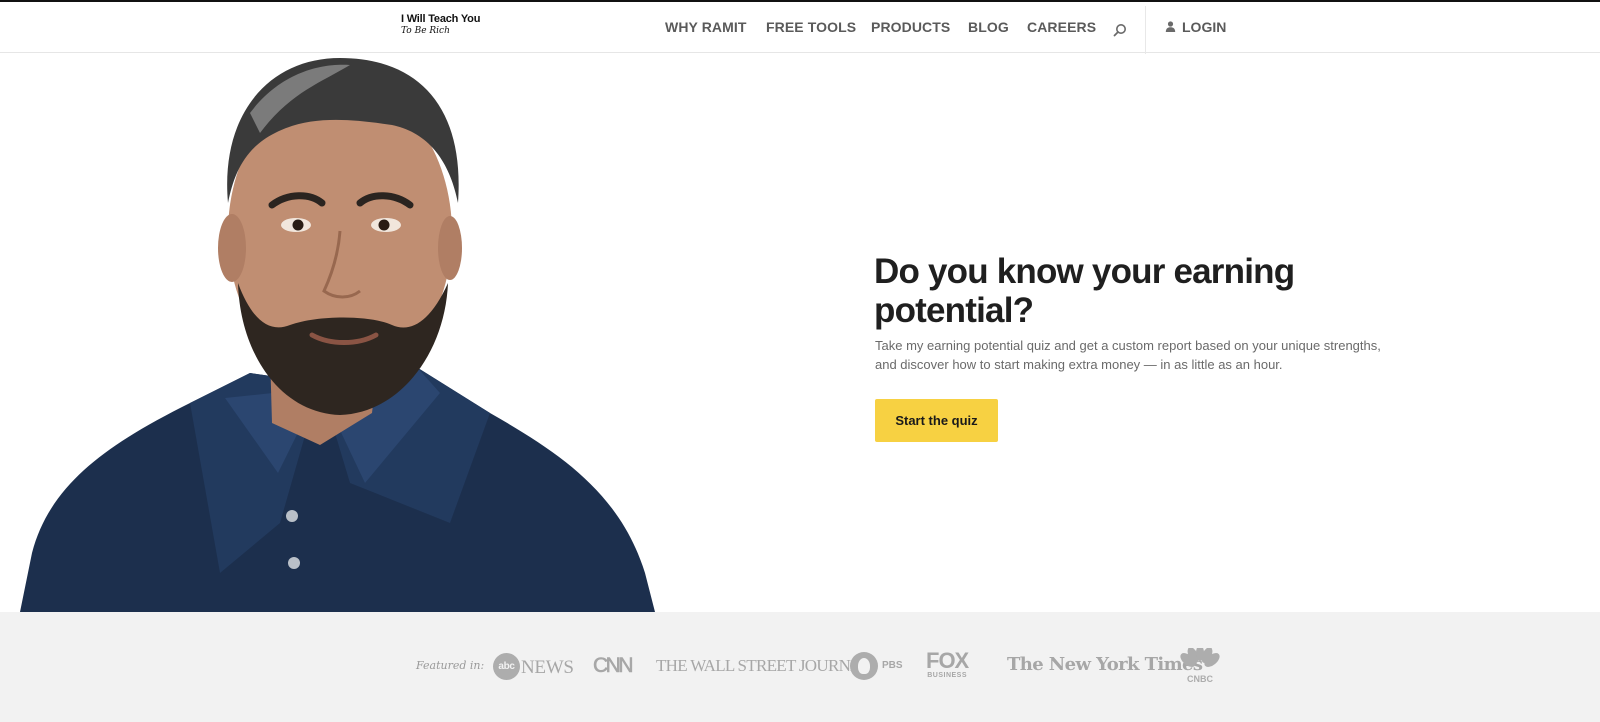  I want to click on logo-title: I Will Teach You, so click(441, 19).